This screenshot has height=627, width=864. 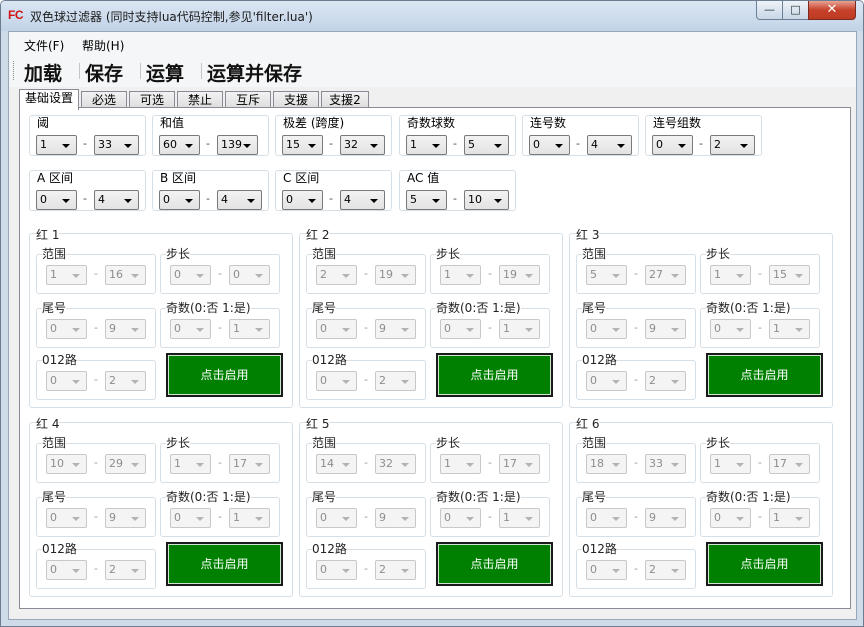 I want to click on red-range-min-select: 10, so click(x=66, y=464).